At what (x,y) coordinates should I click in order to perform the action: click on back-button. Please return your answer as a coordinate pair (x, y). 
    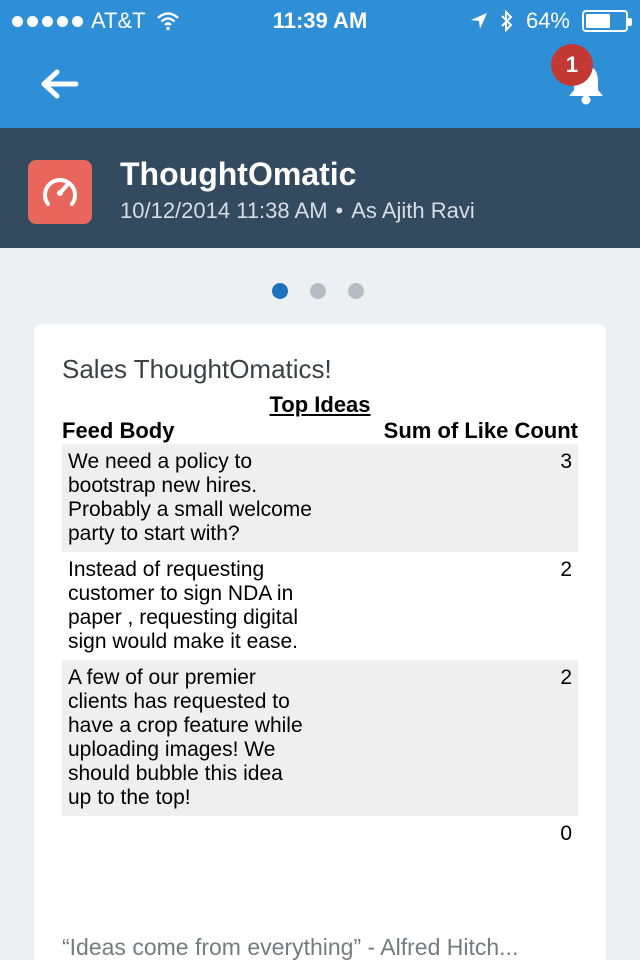
    Looking at the image, I should click on (60, 84).